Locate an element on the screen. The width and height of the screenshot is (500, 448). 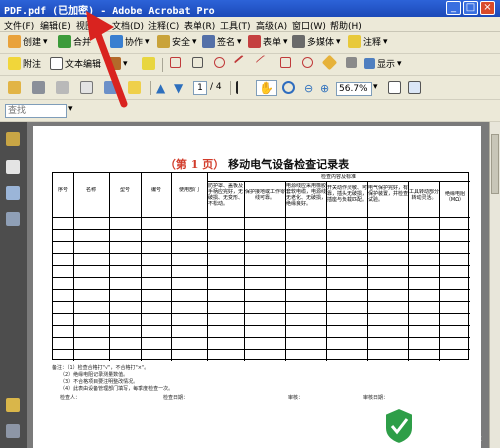
search-bar: ▾ is located at coordinates (250, 111).